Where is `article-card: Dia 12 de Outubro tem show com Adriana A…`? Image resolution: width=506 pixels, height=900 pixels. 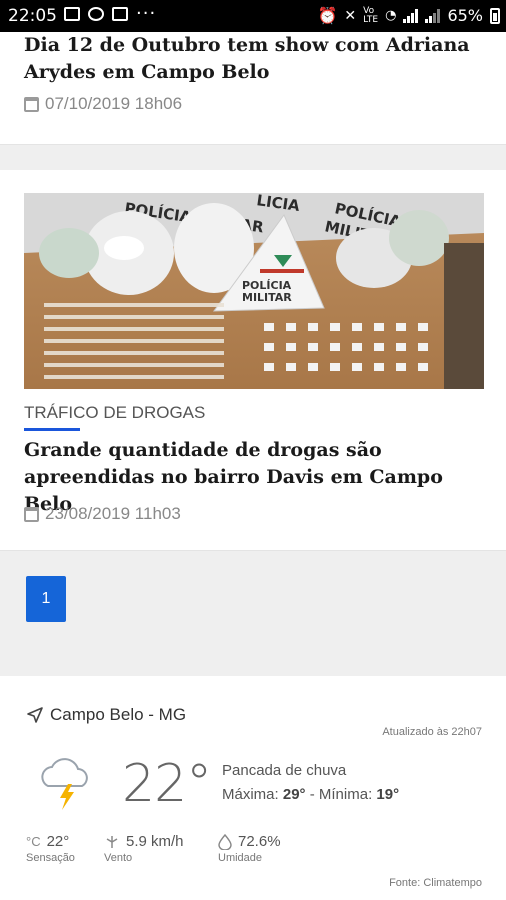
article-card: Dia 12 de Outubro tem show com Adriana A… is located at coordinates (253, 88).